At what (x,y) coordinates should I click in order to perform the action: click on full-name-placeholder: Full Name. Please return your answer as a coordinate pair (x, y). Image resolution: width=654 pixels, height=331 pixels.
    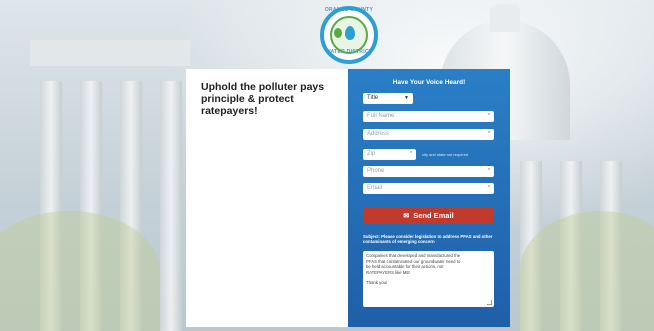
    Looking at the image, I should click on (381, 116).